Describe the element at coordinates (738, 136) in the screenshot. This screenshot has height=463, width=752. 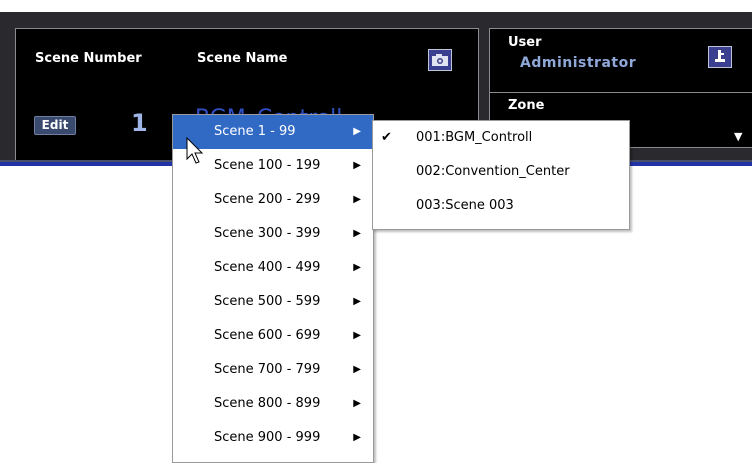
I see `chevron-down-icon: ▼` at that location.